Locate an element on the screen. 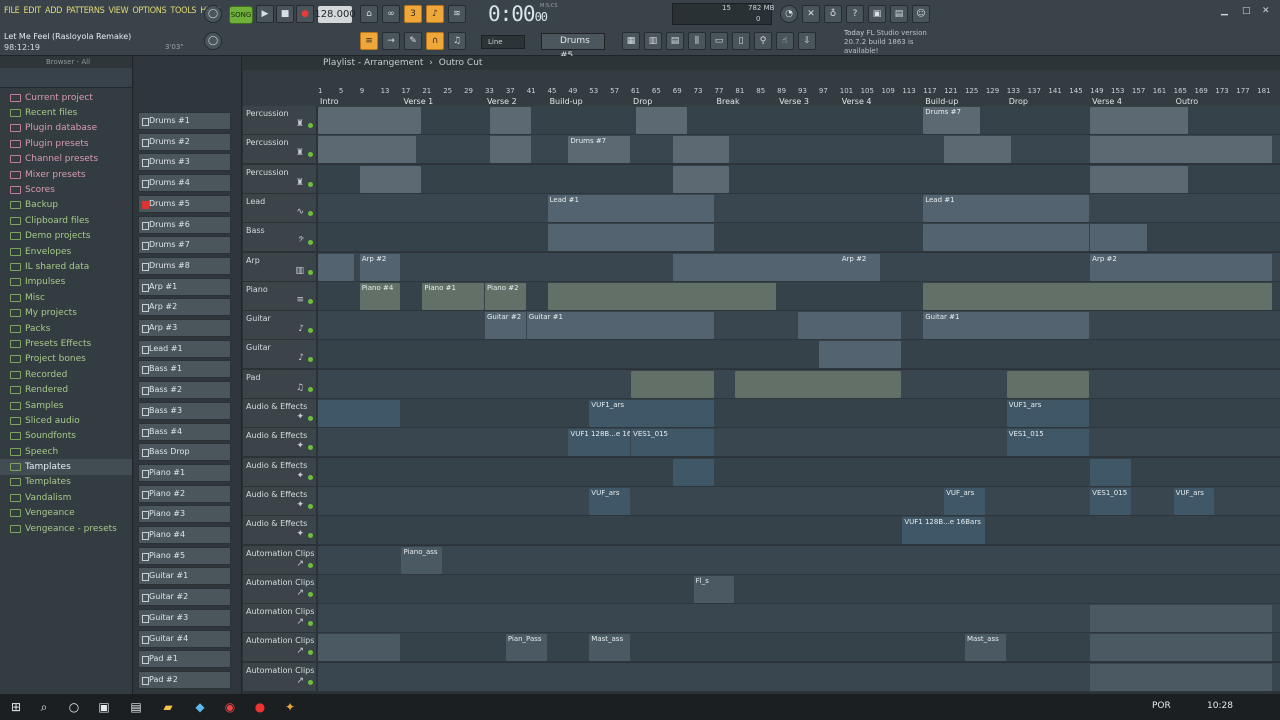 The height and width of the screenshot is (720, 1280). minimize-icon: ▁ is located at coordinates (1224, 11).